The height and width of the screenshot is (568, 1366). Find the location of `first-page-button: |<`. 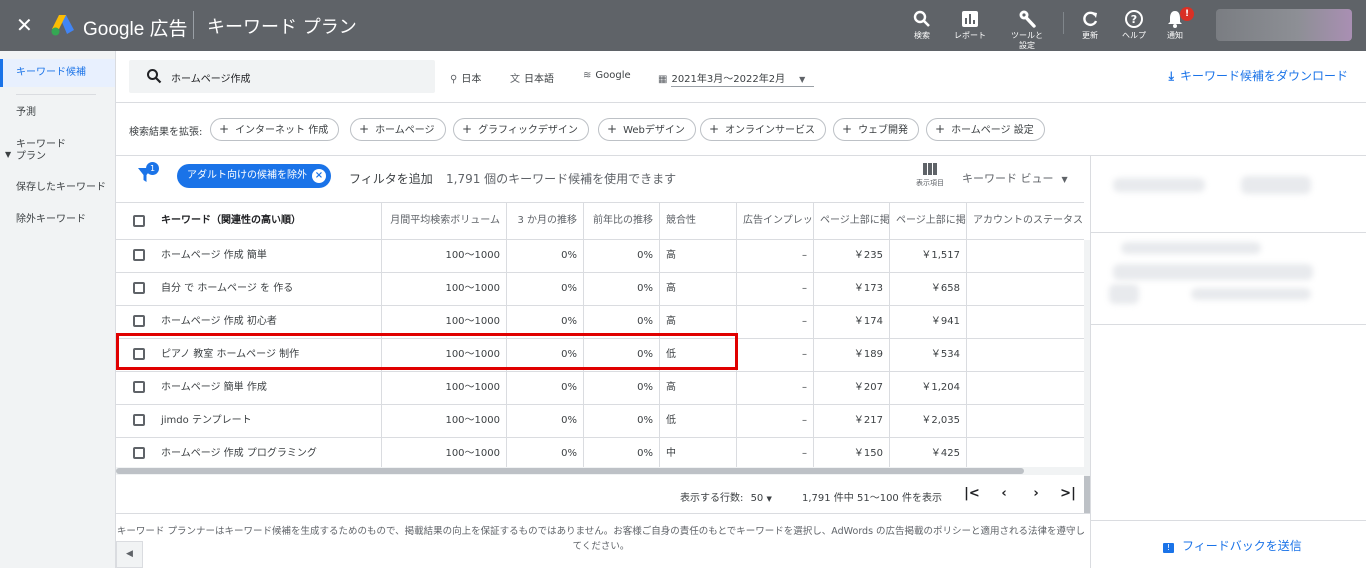

first-page-button: |< is located at coordinates (972, 494).